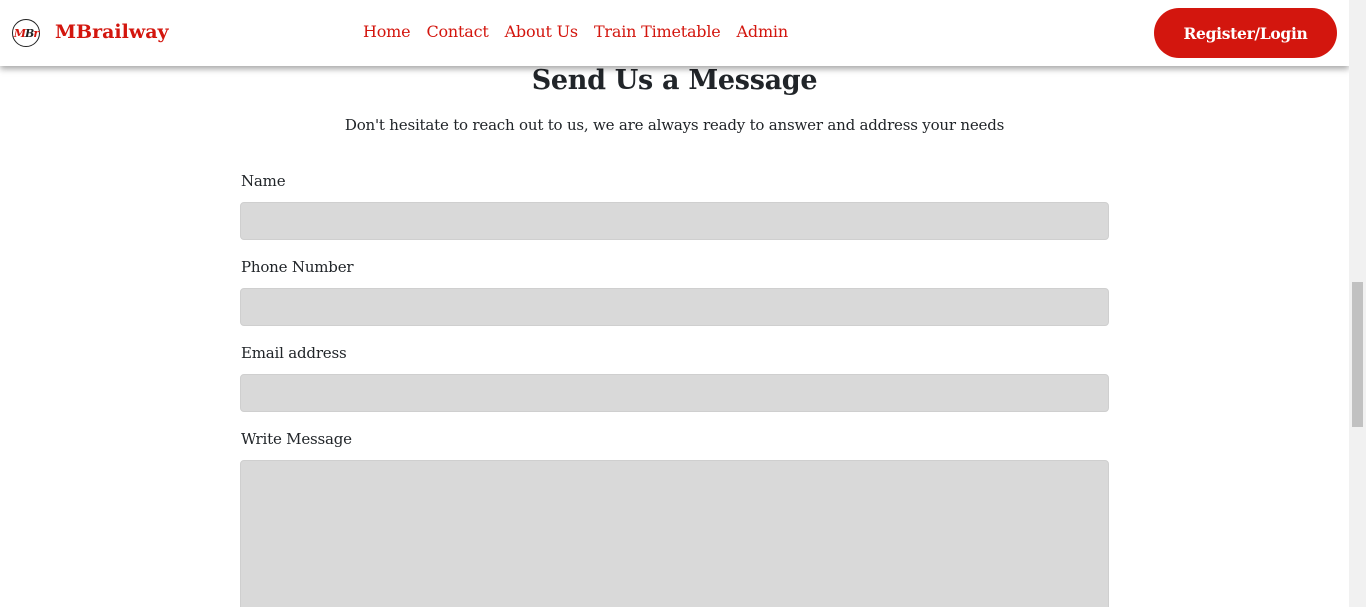 Image resolution: width=1366 pixels, height=607 pixels. What do you see at coordinates (387, 32) in the screenshot?
I see `nav-link-home: Home` at bounding box center [387, 32].